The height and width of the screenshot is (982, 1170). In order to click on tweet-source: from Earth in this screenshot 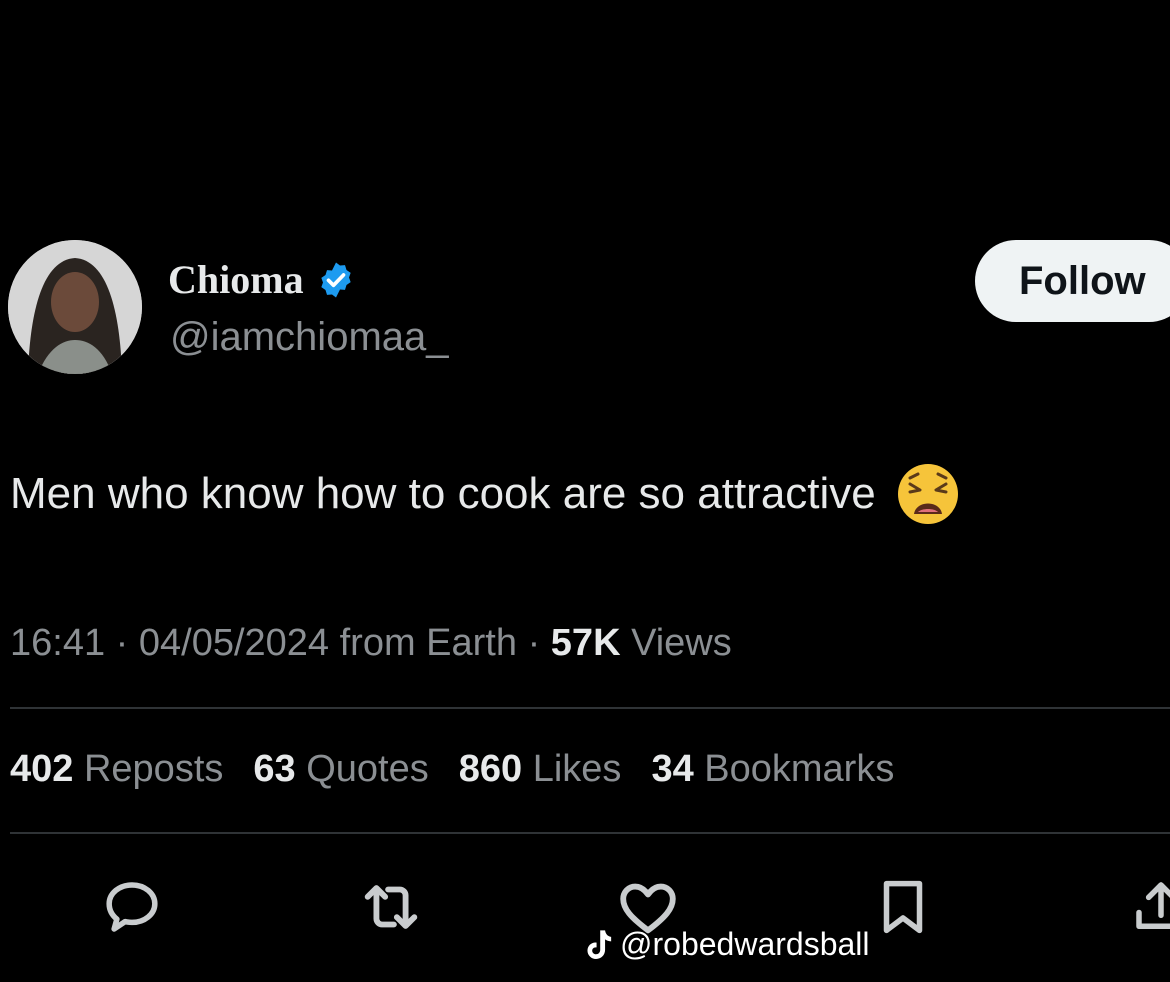, I will do `click(423, 643)`.